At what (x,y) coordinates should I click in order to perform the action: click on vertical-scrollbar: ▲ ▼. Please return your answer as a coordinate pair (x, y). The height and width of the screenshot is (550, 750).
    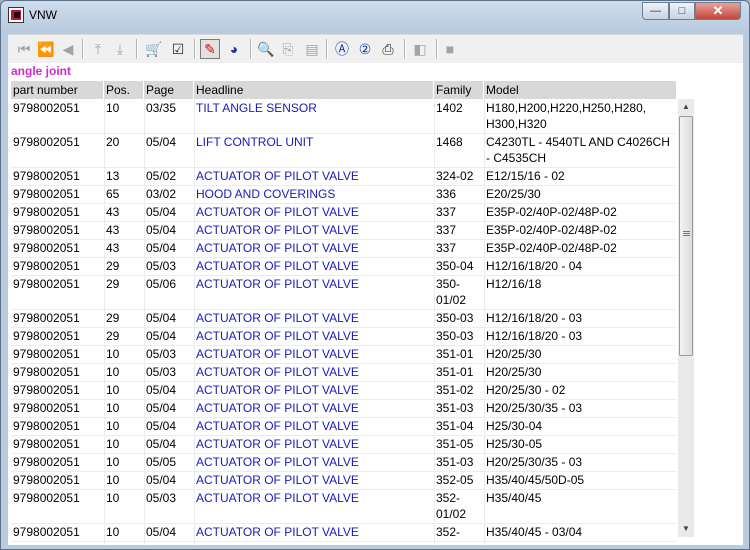
    Looking at the image, I should click on (686, 318).